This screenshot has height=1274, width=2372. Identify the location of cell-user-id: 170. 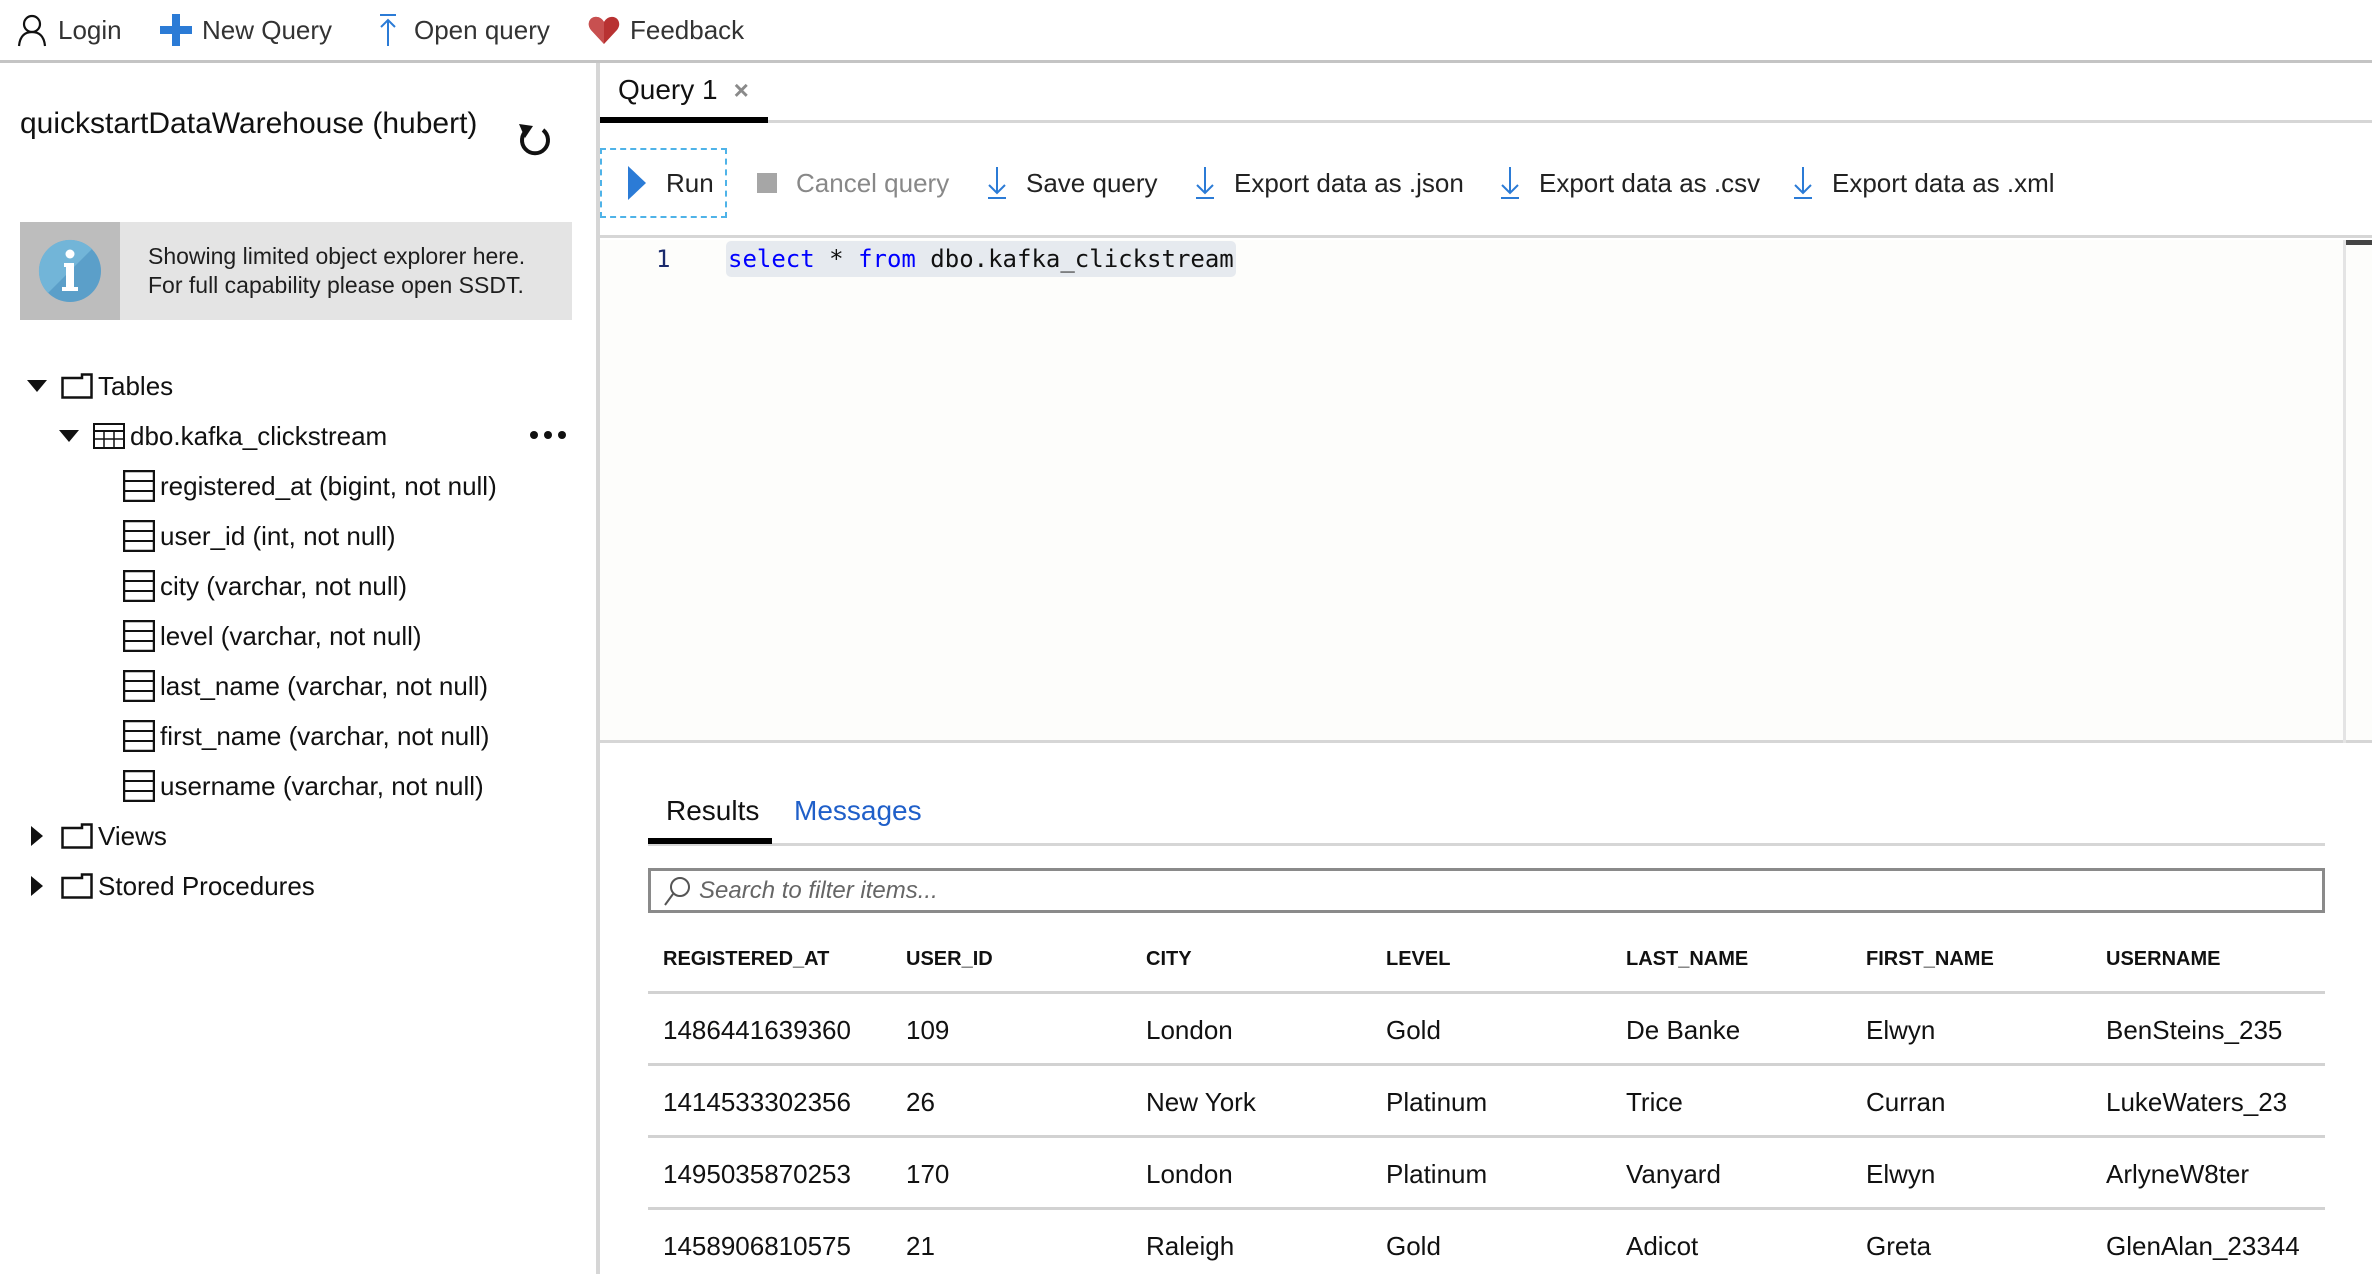
(928, 1173).